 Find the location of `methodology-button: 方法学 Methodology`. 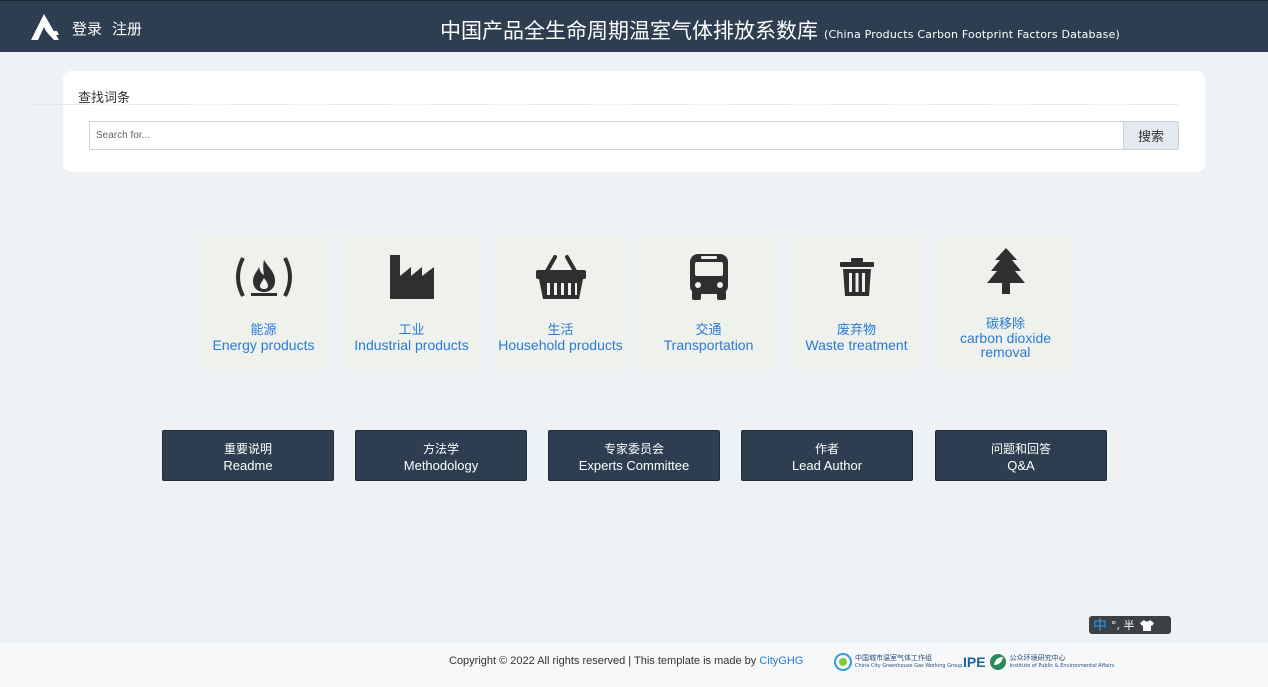

methodology-button: 方法学 Methodology is located at coordinates (441, 455).